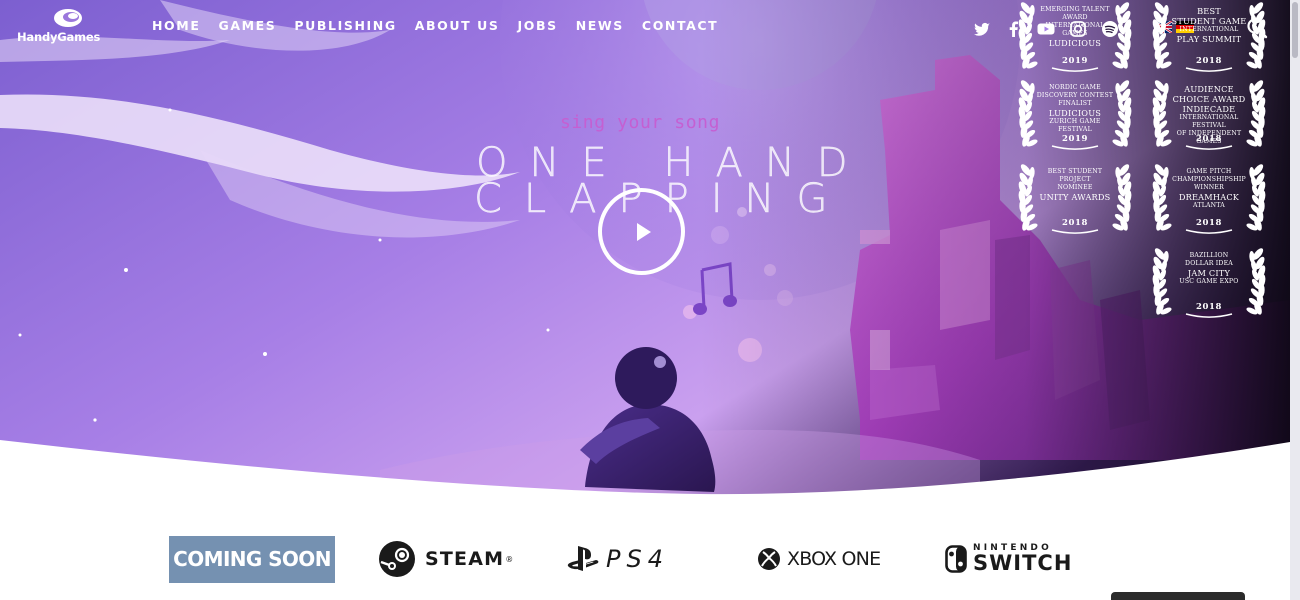 The height and width of the screenshot is (600, 1300). What do you see at coordinates (834, 559) in the screenshot?
I see `xbox-one-label: XBOX ONE` at bounding box center [834, 559].